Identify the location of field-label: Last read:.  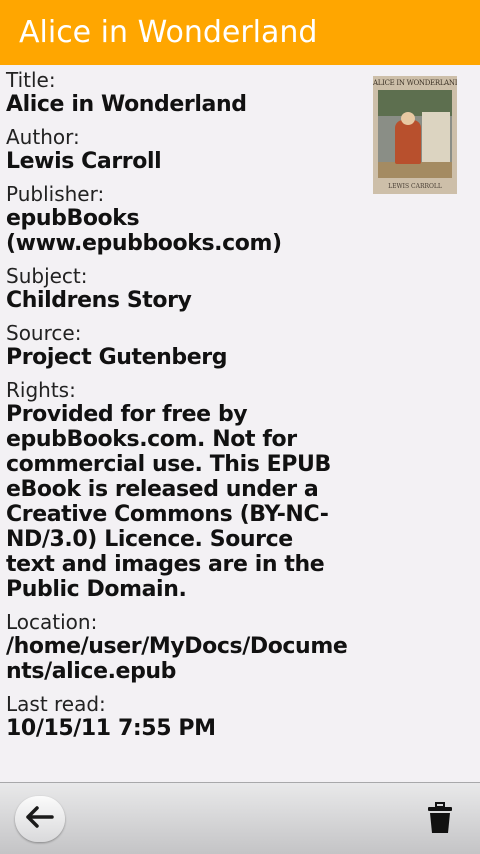
(56, 704).